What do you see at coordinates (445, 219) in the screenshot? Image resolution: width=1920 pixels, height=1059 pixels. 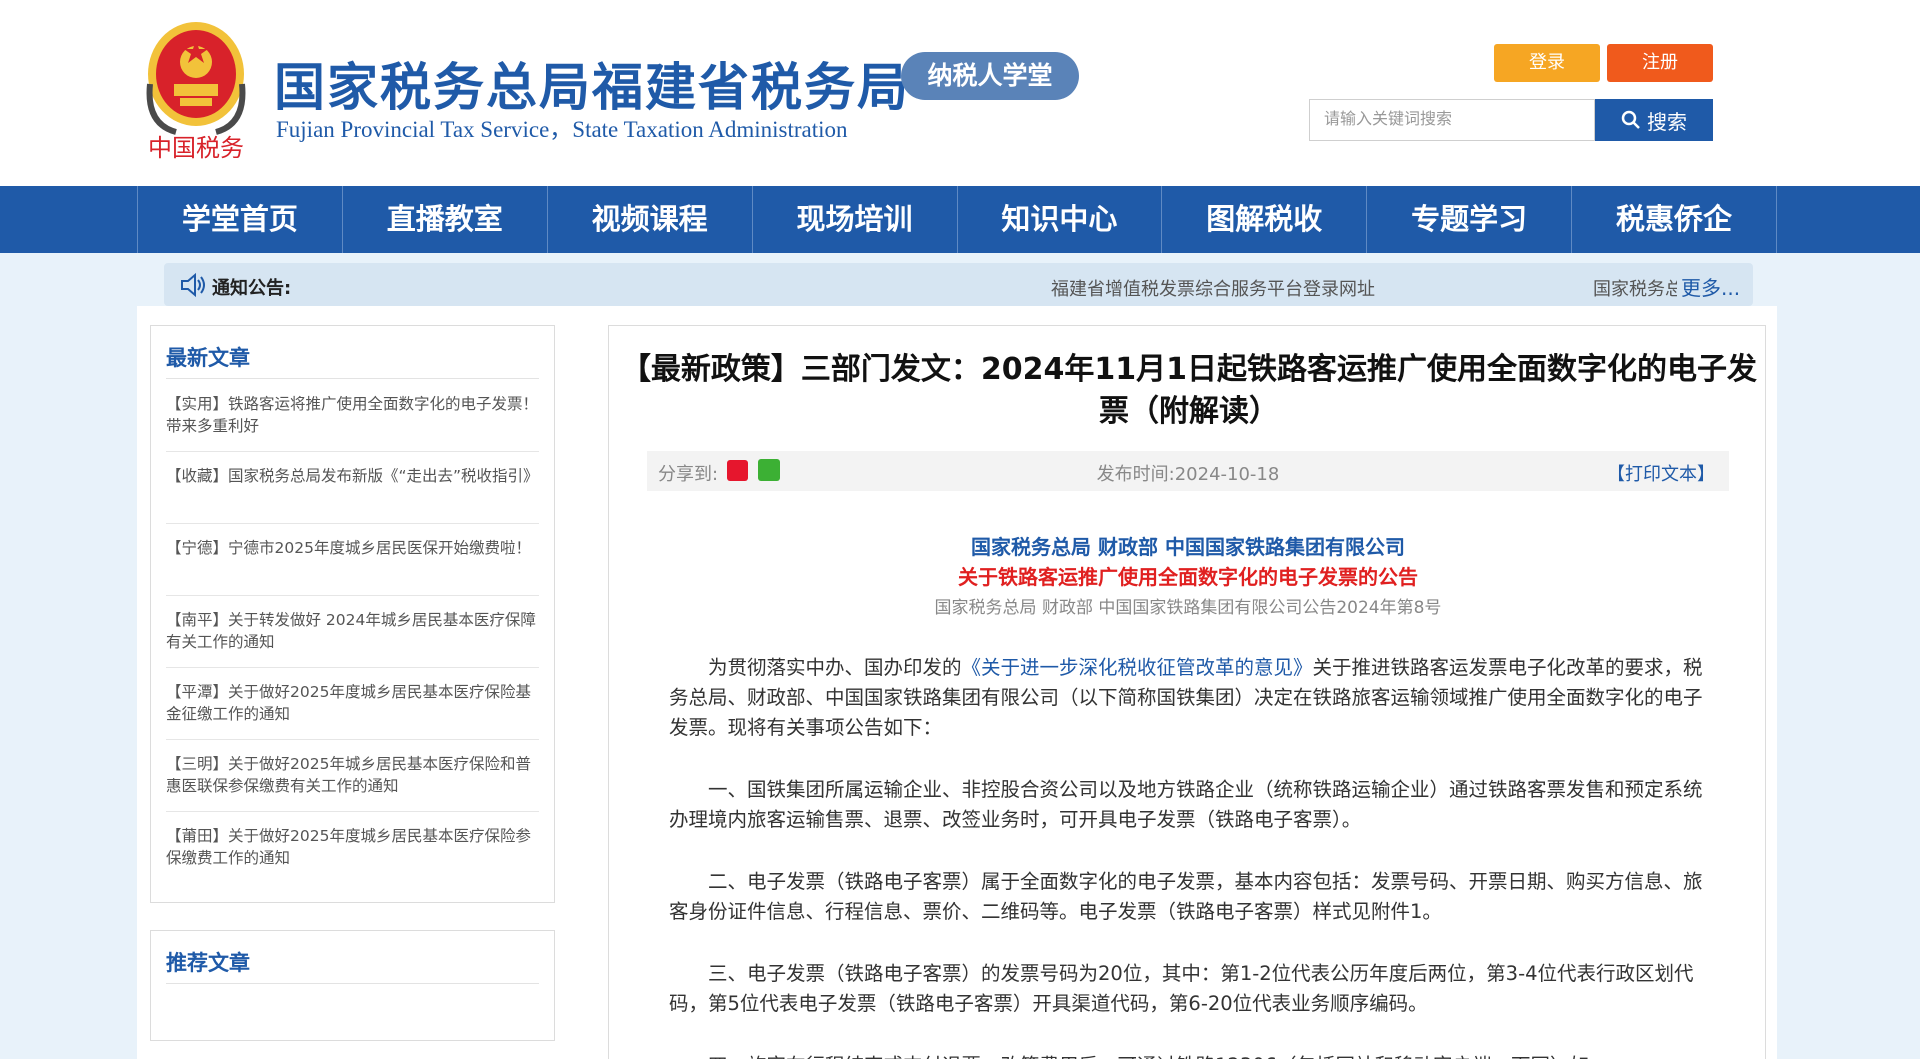 I see `nav-item-live: 直播教室` at bounding box center [445, 219].